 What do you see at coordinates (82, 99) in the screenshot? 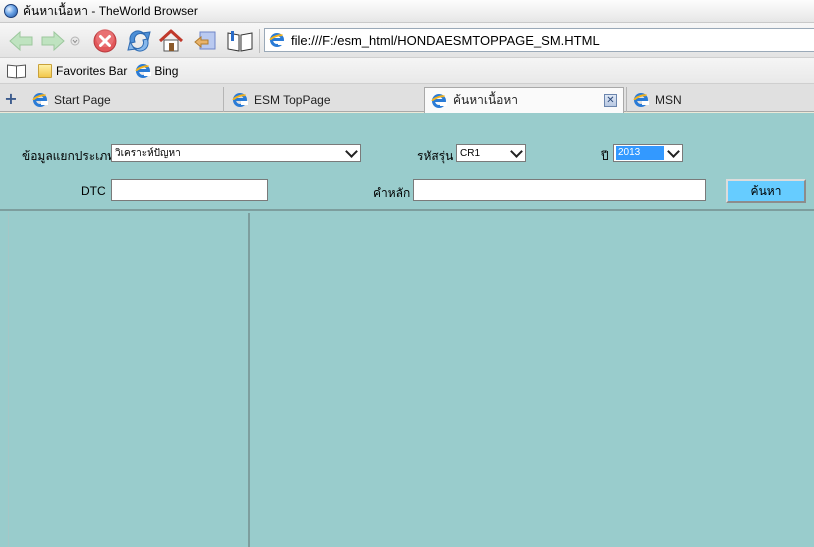
I see `tab-label: Start Page` at bounding box center [82, 99].